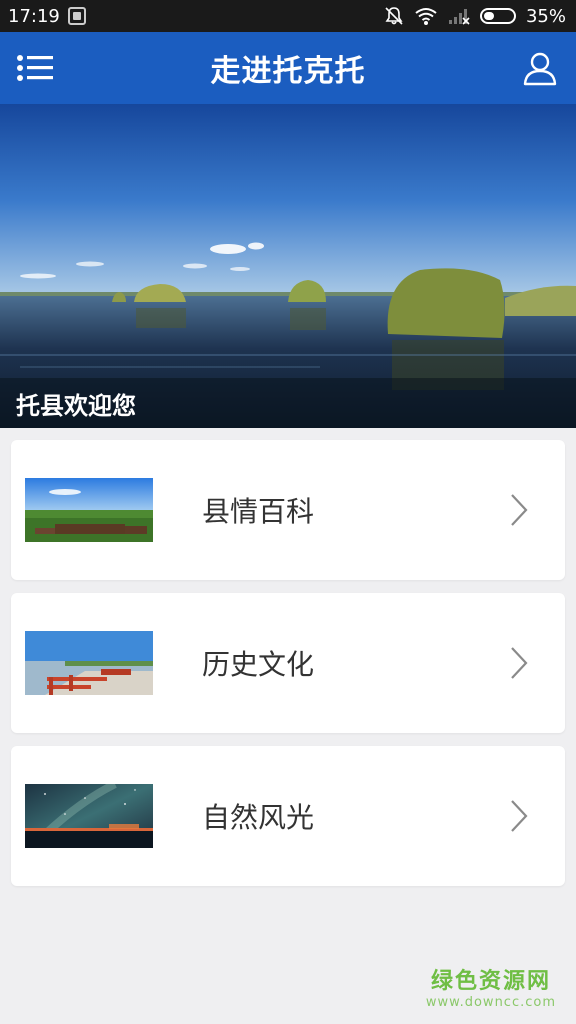 The height and width of the screenshot is (1024, 576). What do you see at coordinates (490, 981) in the screenshot?
I see `watermark-title: 绿色资源网` at bounding box center [490, 981].